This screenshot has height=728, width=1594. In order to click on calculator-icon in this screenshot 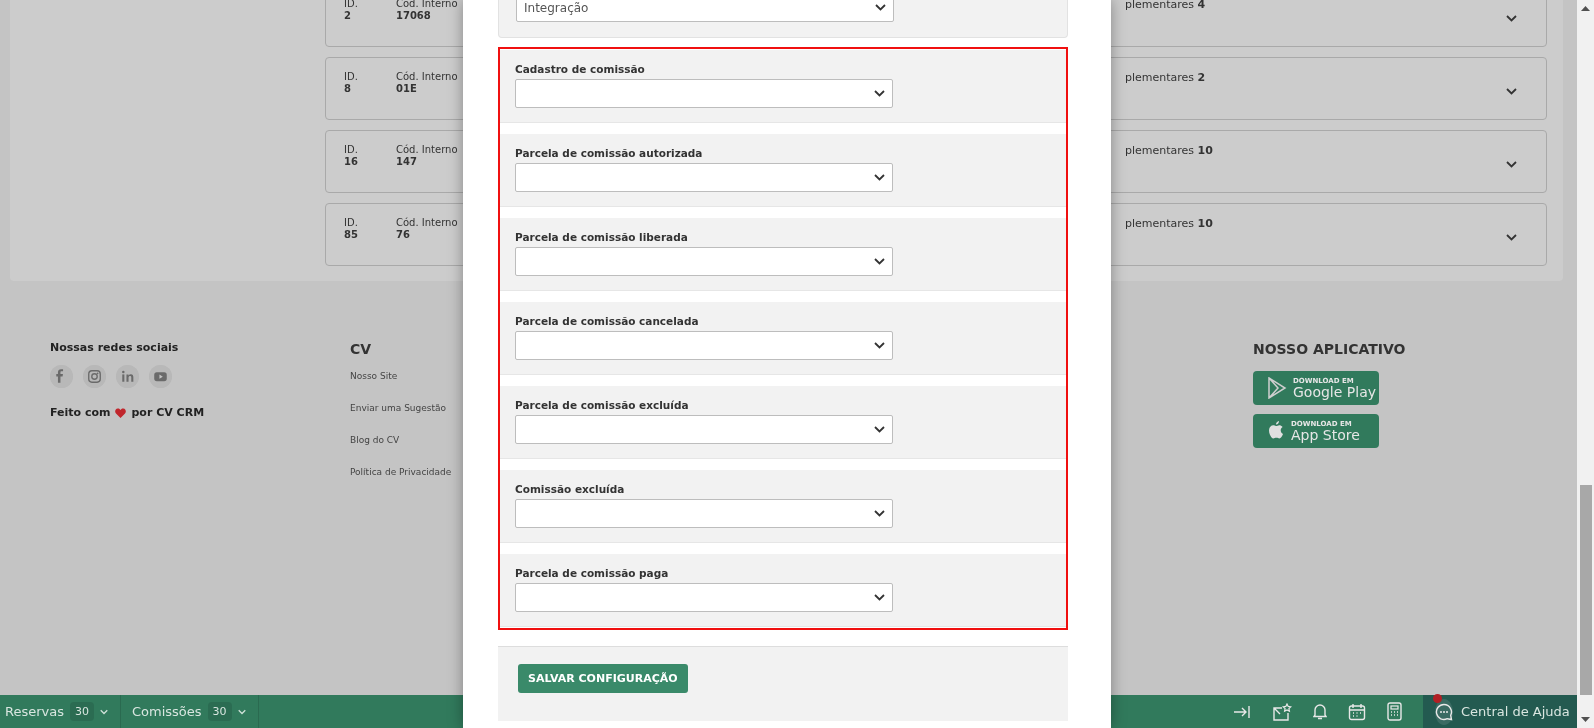, I will do `click(1394, 711)`.